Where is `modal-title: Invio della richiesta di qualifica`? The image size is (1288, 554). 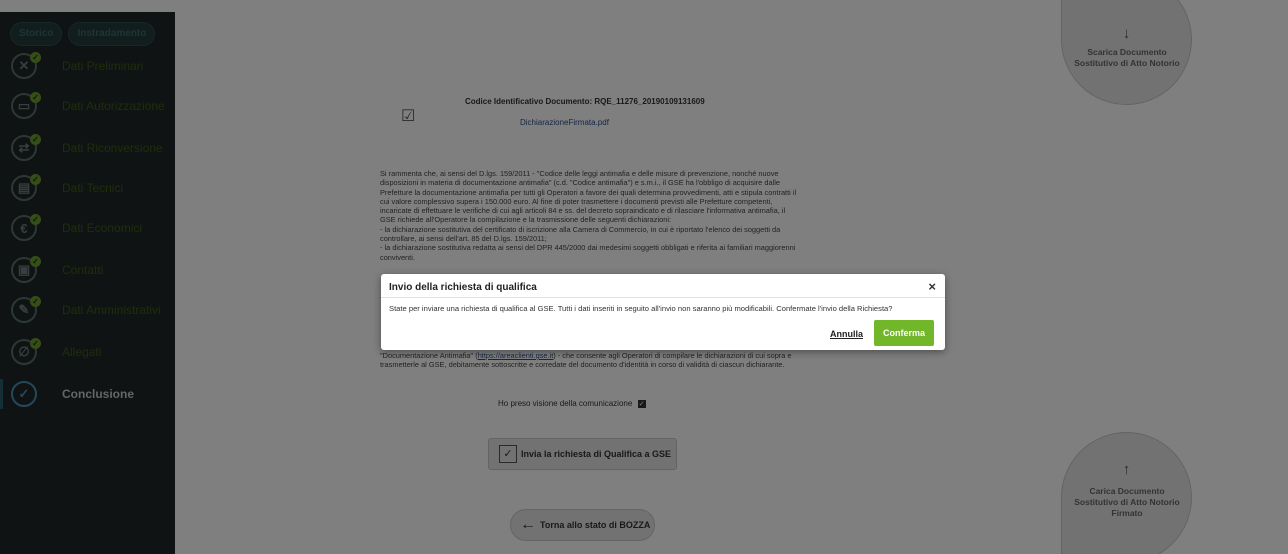
modal-title: Invio della richiesta di qualifica is located at coordinates (463, 287).